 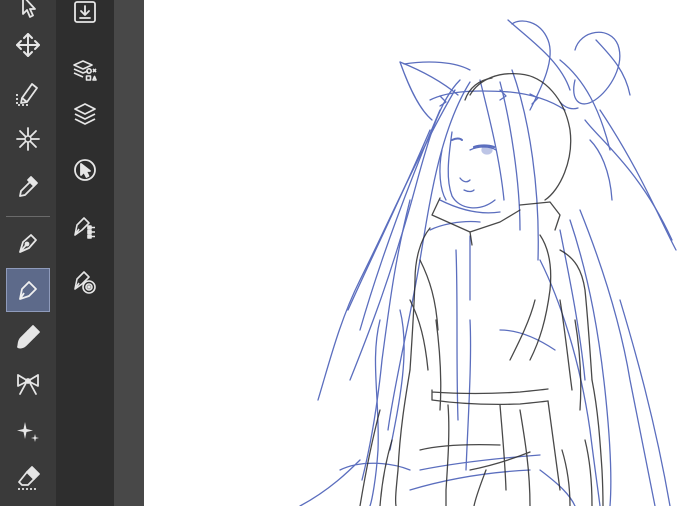 I want to click on pen-nib-icon, so click(x=28, y=243).